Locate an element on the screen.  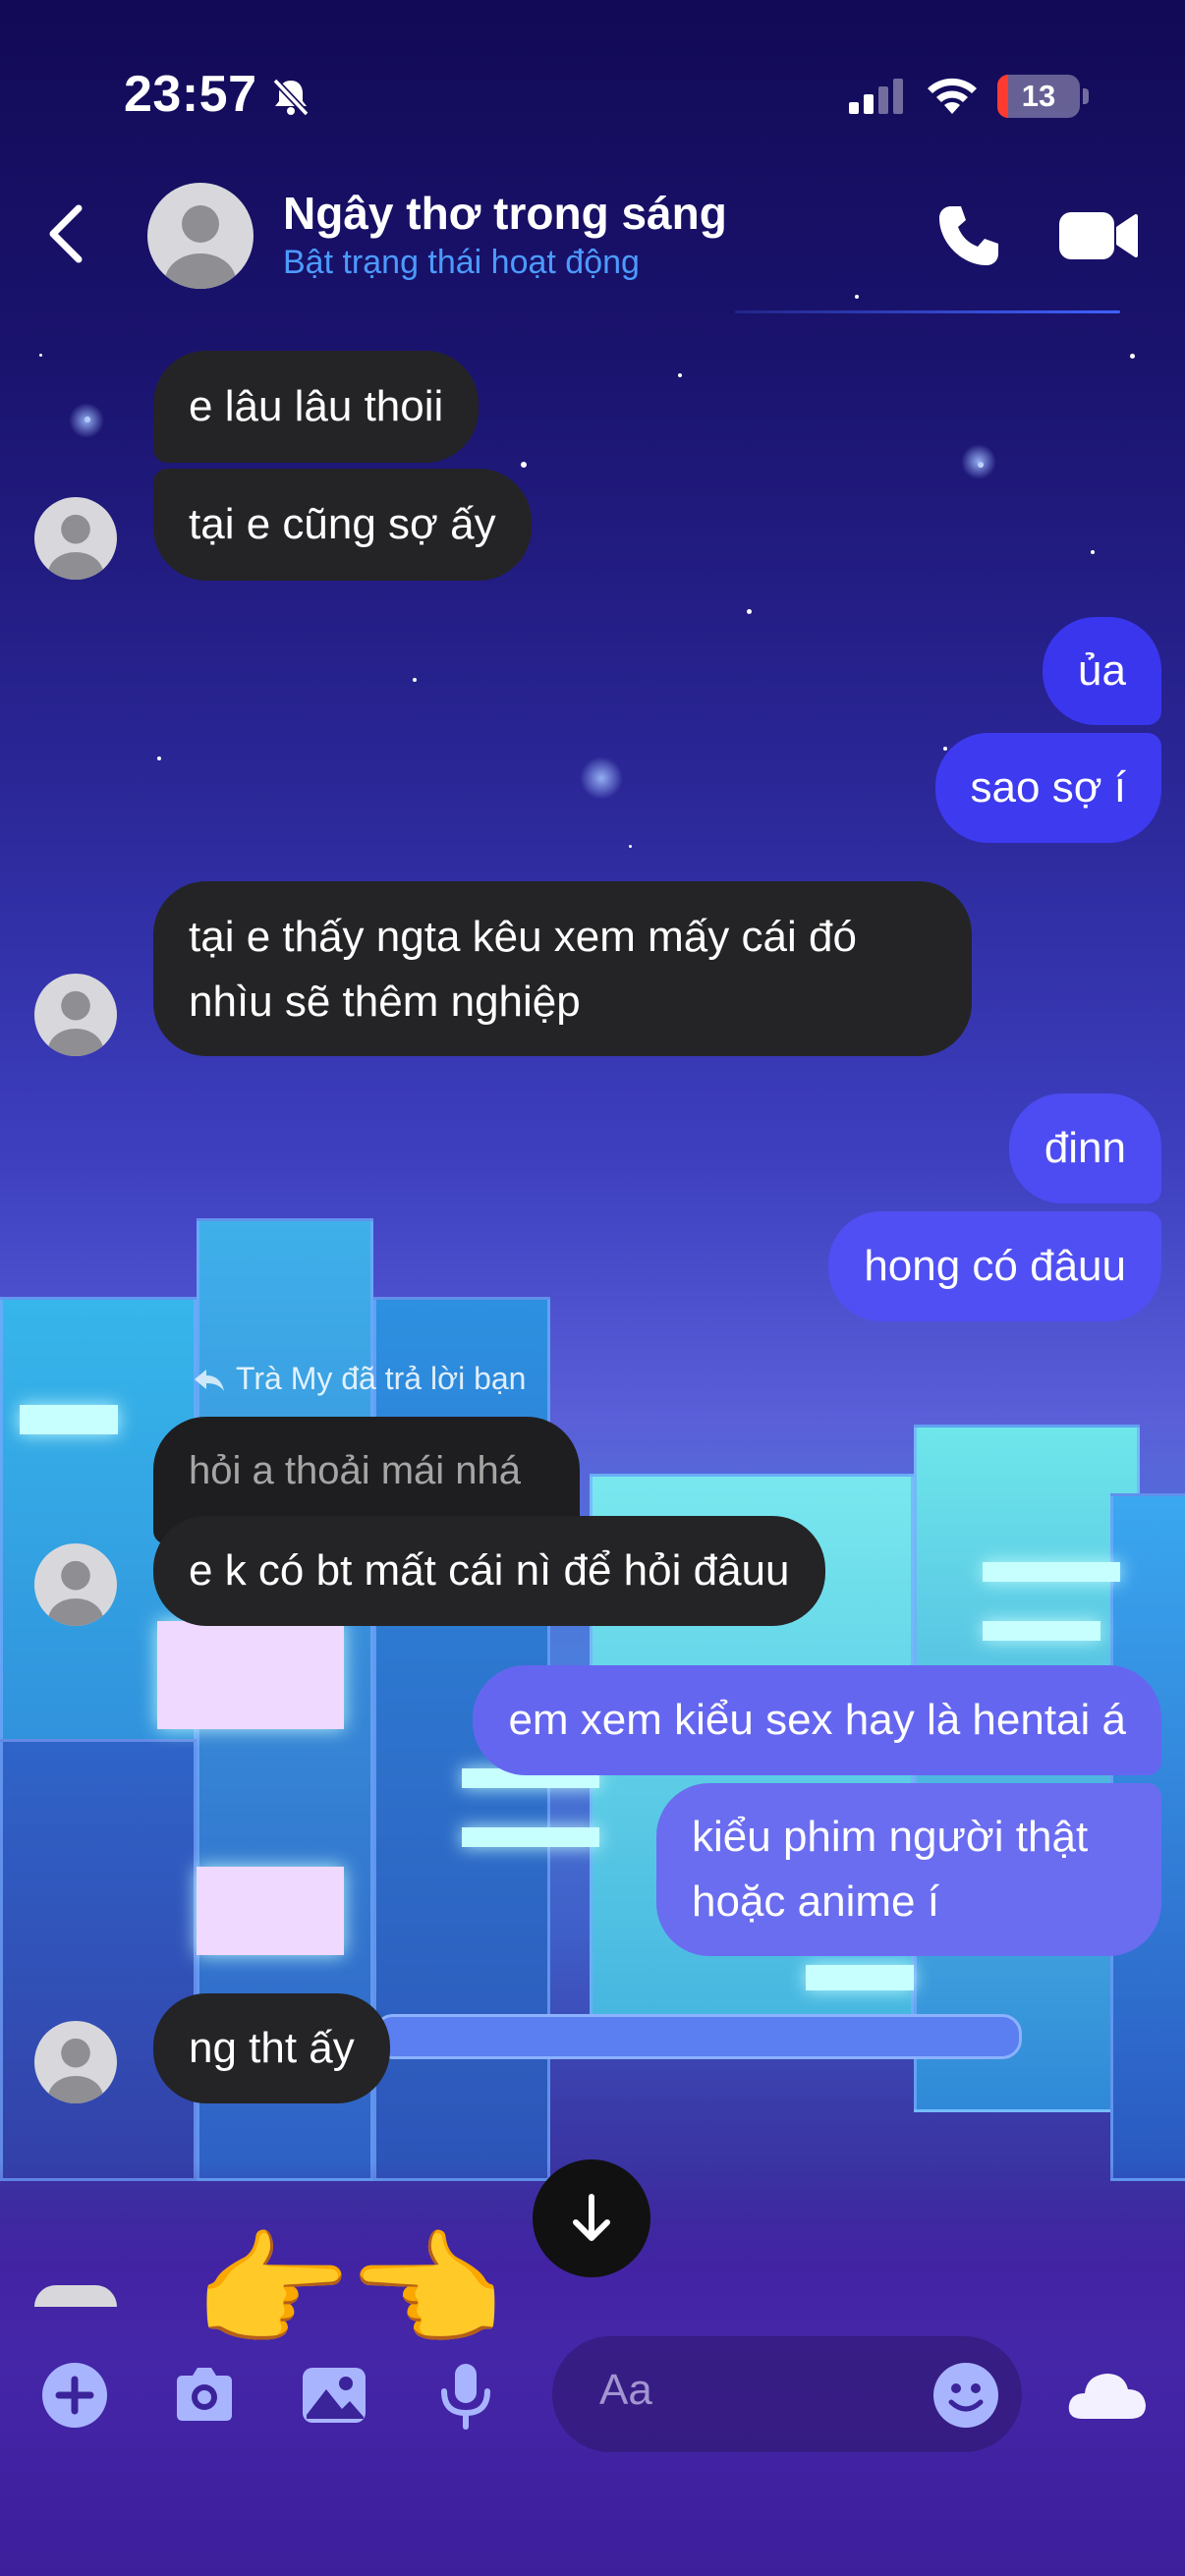
message-outgoing: ủa is located at coordinates (1102, 671).